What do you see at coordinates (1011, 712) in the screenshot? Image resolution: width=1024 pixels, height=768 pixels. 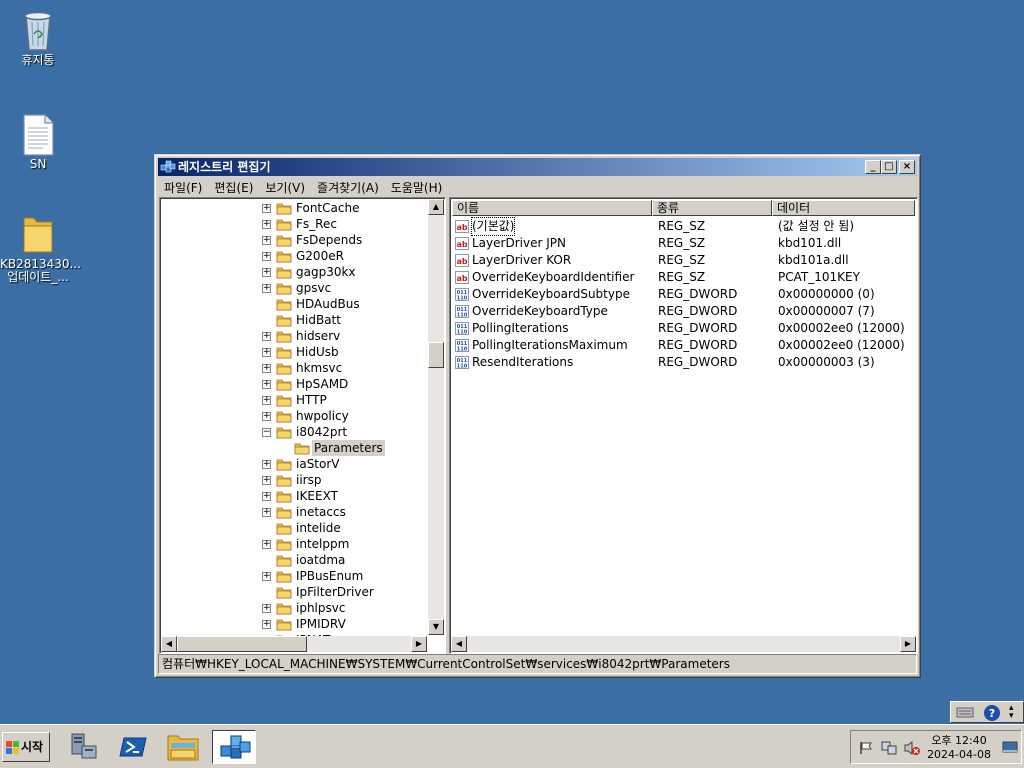 I see `tray-options-icon: ▴ ▾` at bounding box center [1011, 712].